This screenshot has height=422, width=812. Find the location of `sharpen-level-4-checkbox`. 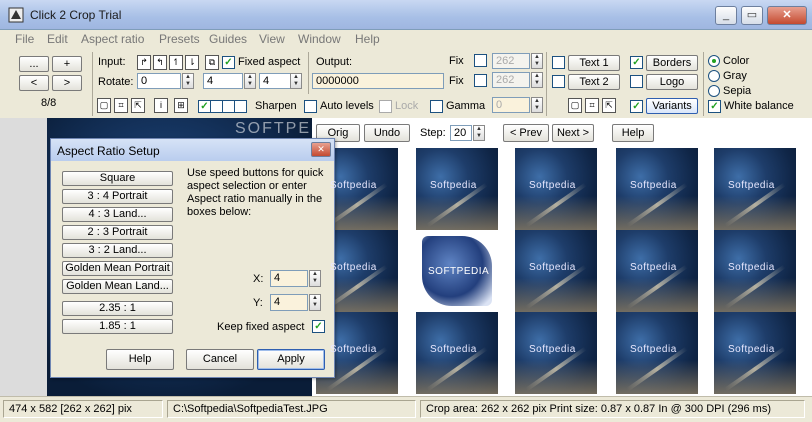

sharpen-level-4-checkbox is located at coordinates (240, 106).